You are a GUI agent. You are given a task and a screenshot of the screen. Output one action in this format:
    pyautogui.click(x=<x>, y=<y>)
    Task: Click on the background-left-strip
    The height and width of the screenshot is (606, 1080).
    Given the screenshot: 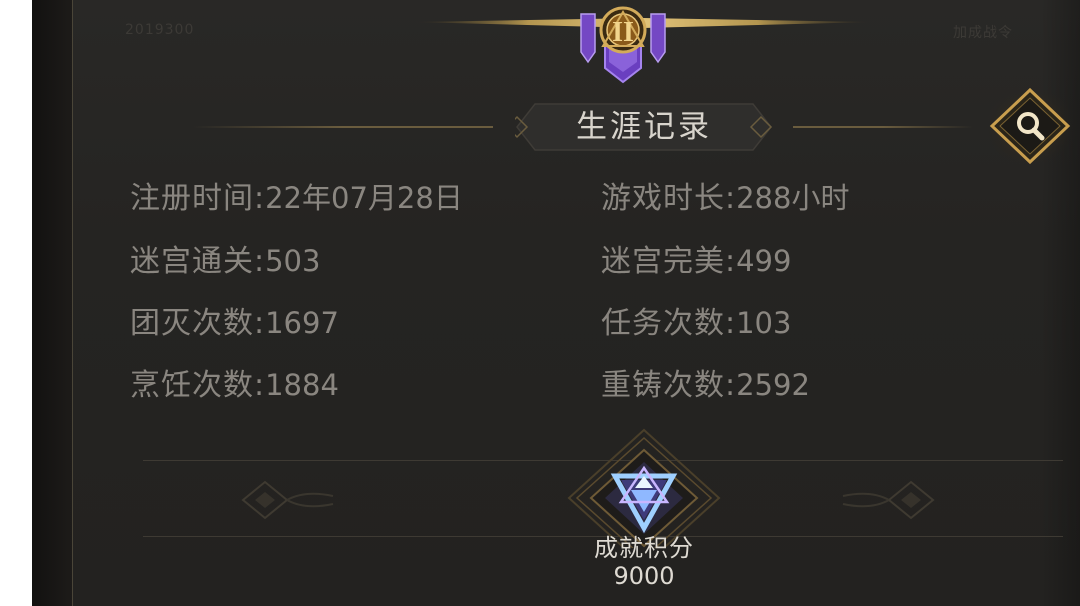 What is the action you would take?
    pyautogui.click(x=52, y=303)
    